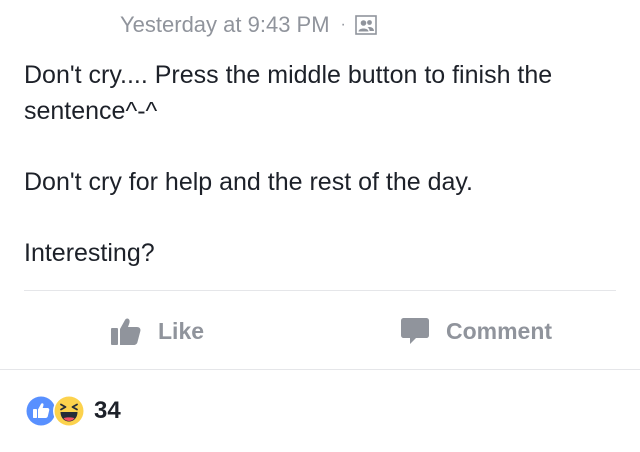  I want to click on actions-divider, so click(320, 290).